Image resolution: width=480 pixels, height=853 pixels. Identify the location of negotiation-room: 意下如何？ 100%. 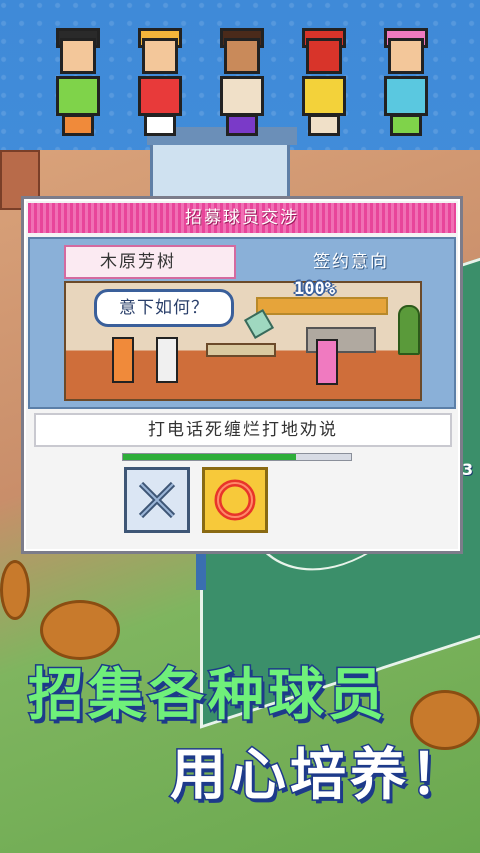
(243, 340).